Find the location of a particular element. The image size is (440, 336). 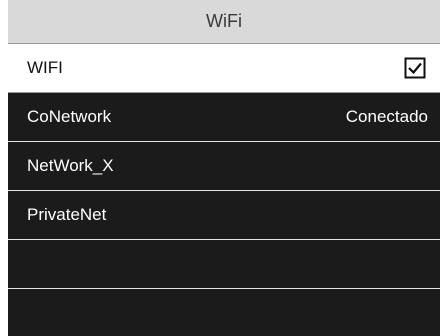

network-name: CoNetwork is located at coordinates (69, 116).